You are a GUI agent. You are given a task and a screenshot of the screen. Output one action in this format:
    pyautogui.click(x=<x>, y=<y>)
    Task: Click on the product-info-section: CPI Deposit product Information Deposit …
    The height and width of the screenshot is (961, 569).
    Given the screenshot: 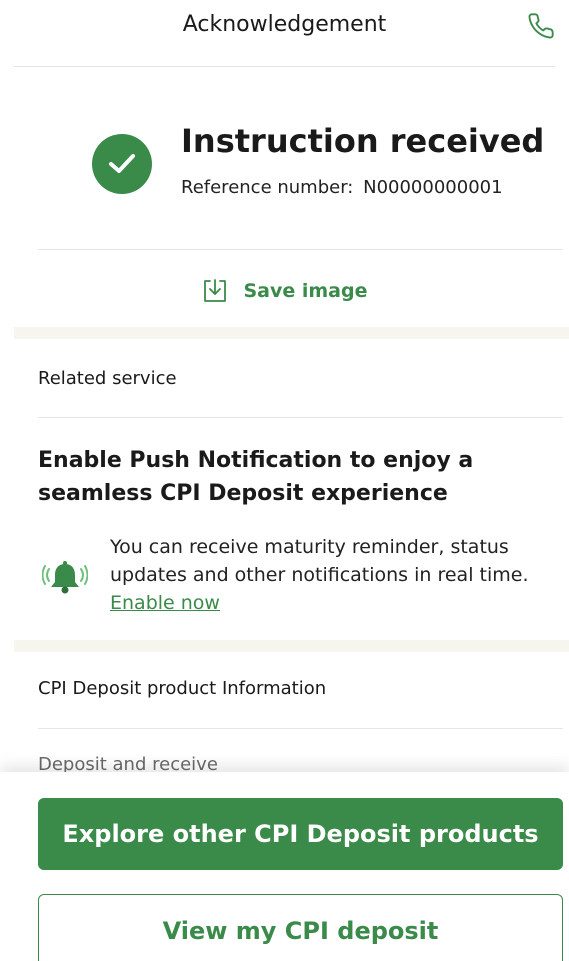 What is the action you would take?
    pyautogui.click(x=284, y=717)
    